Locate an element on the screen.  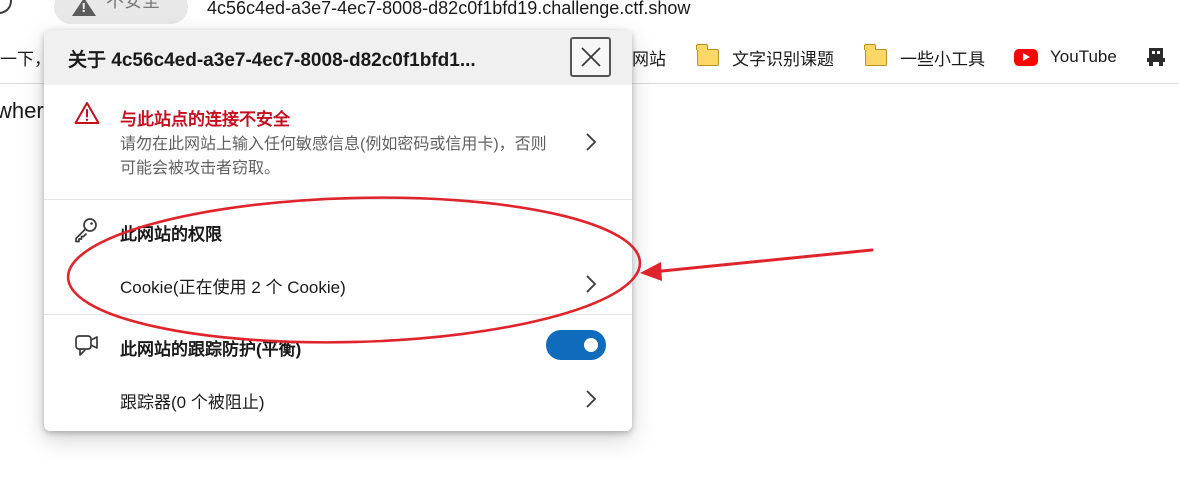
annotation-arrow-shaft is located at coordinates (762, 261).